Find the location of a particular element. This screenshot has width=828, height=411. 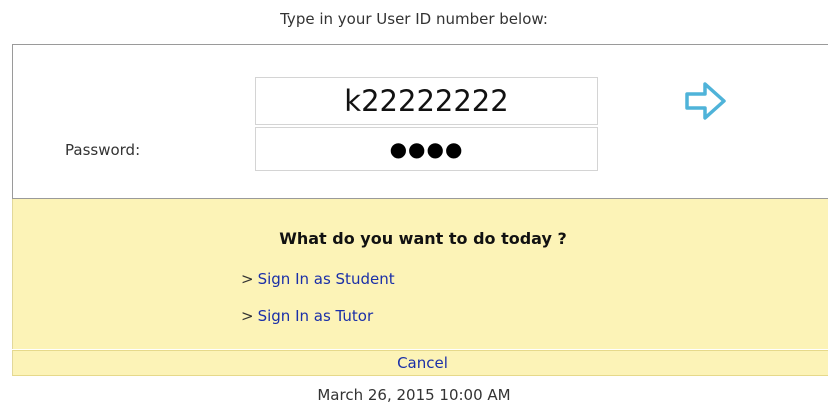

sign-in-student-label: Sign In as Student is located at coordinates (326, 279).